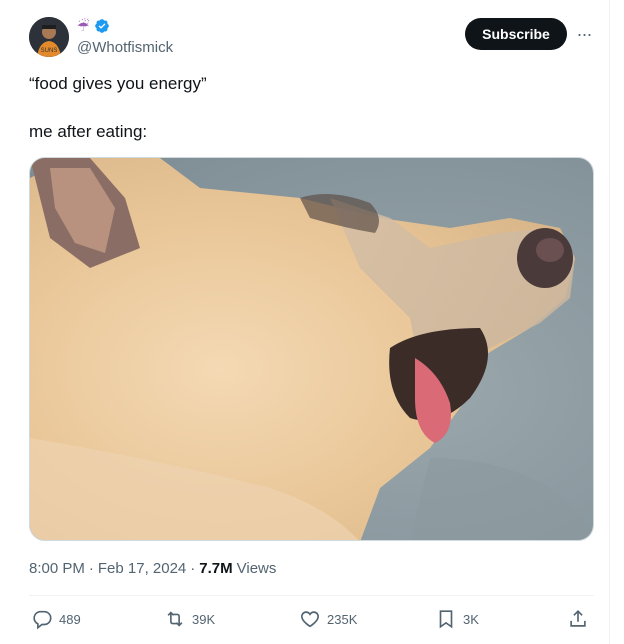  I want to click on divider, so click(311, 595).